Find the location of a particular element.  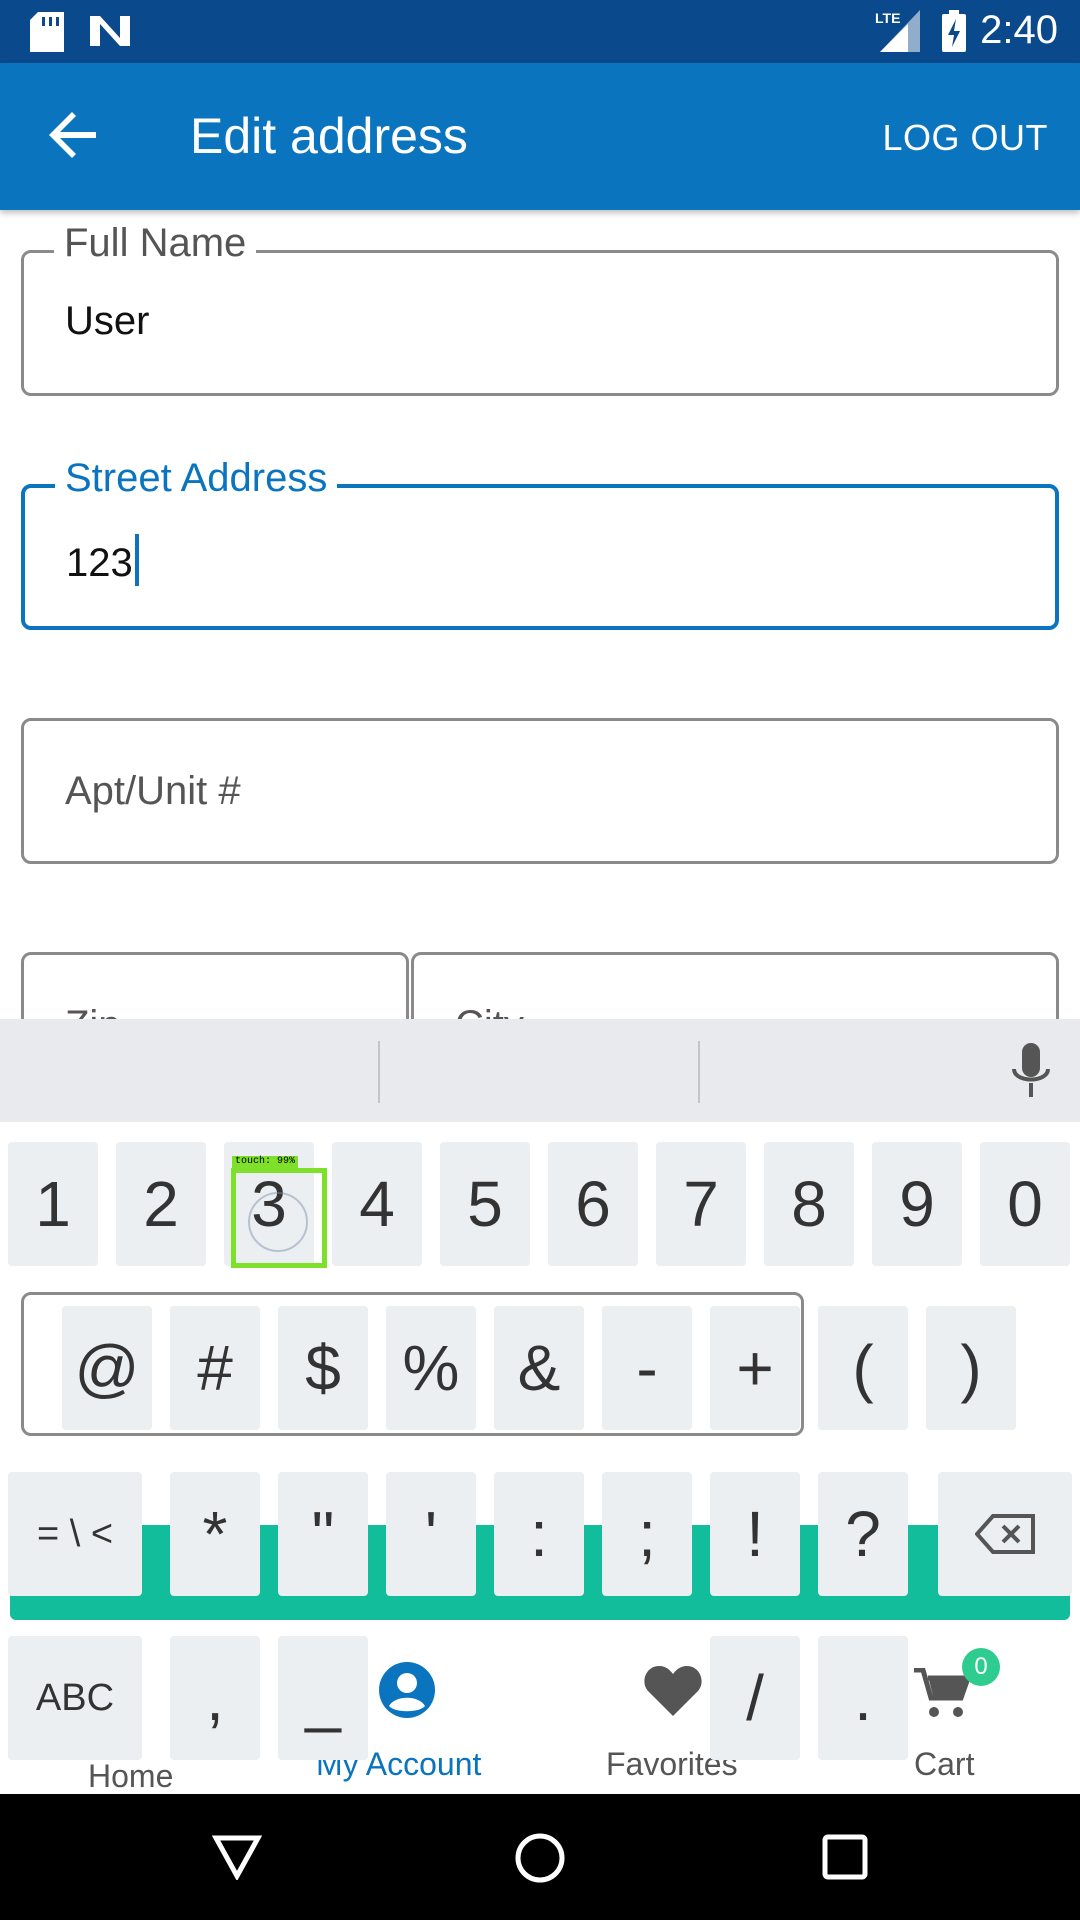

key-space is located at coordinates (539, 1698).